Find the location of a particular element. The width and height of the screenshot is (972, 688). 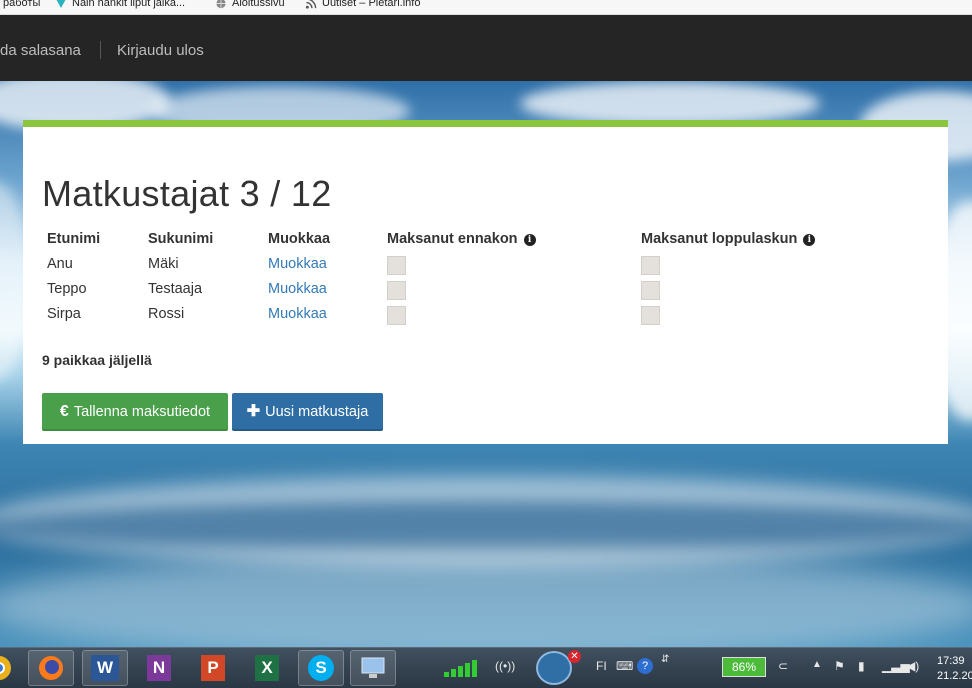

powerpoint-icon: P is located at coordinates (213, 668).